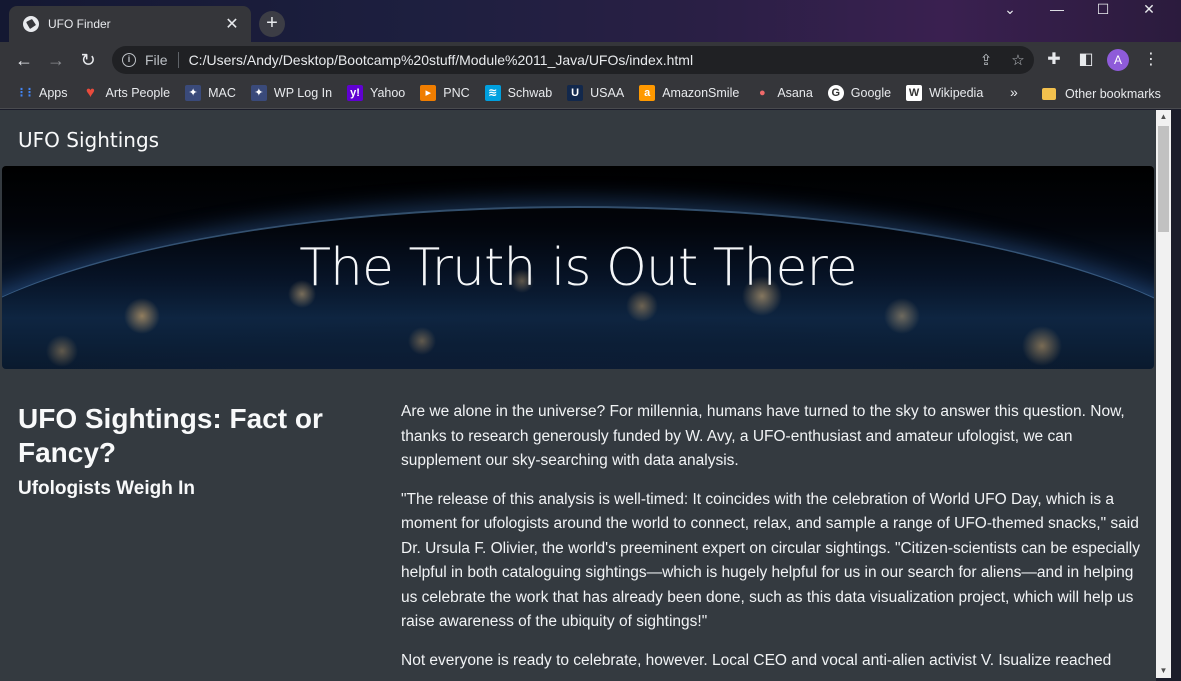  Describe the element at coordinates (607, 93) in the screenshot. I see `bookmark-label: USAA` at that location.